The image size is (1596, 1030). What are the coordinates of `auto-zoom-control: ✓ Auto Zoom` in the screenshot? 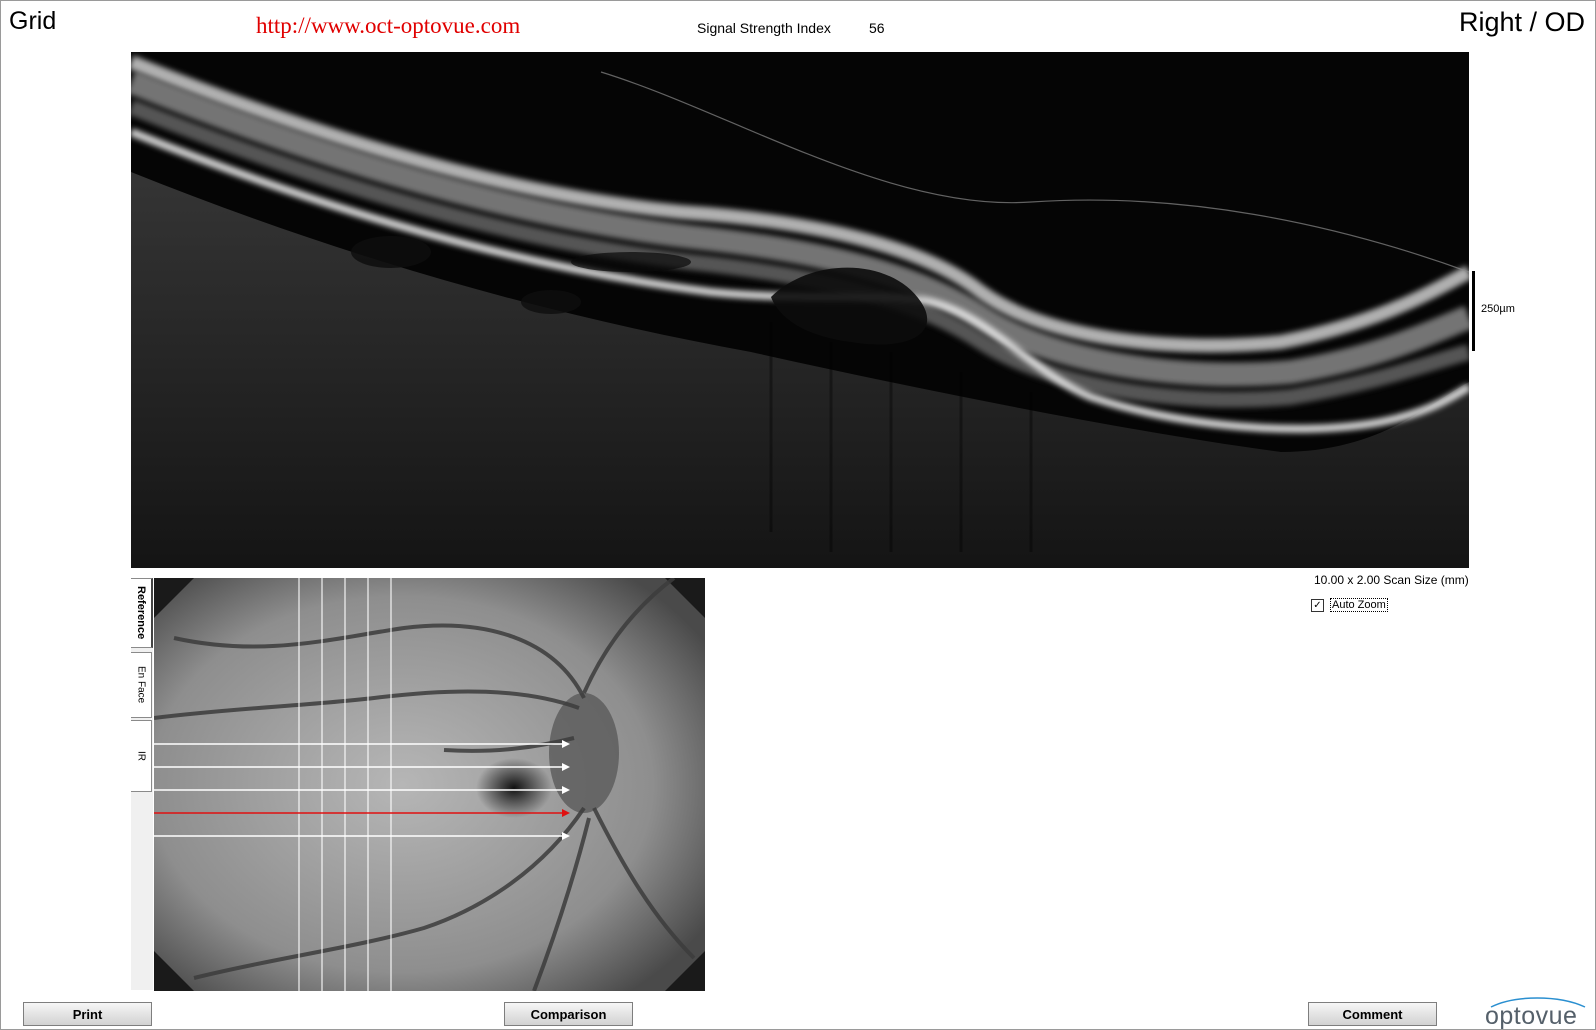 It's located at (1349, 605).